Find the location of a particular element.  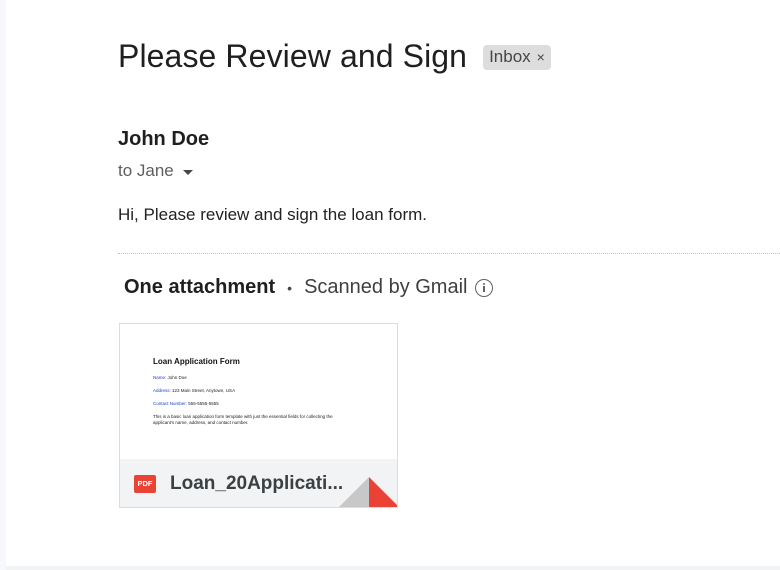

sender-name: John Doe is located at coordinates (163, 139).